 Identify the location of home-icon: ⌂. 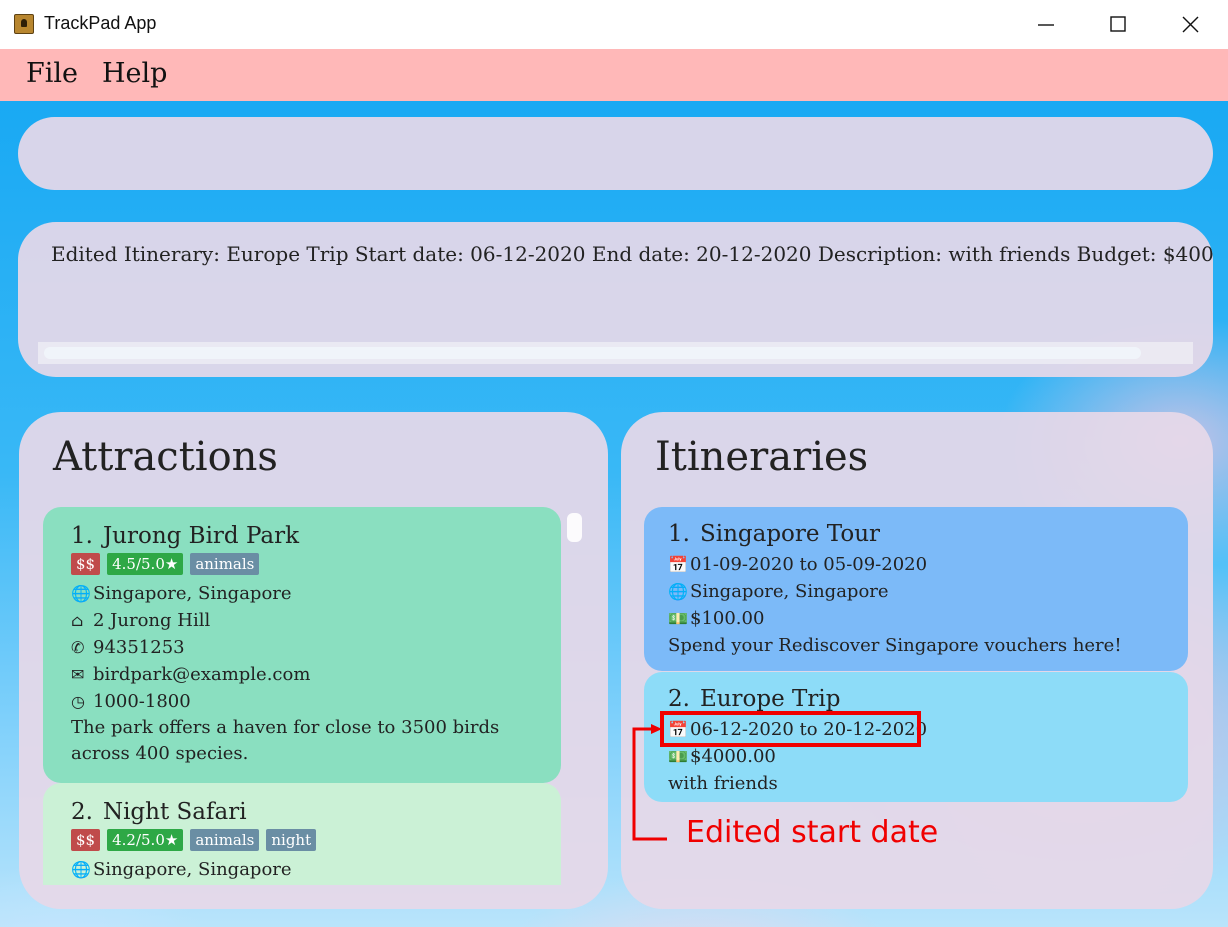
(77, 620).